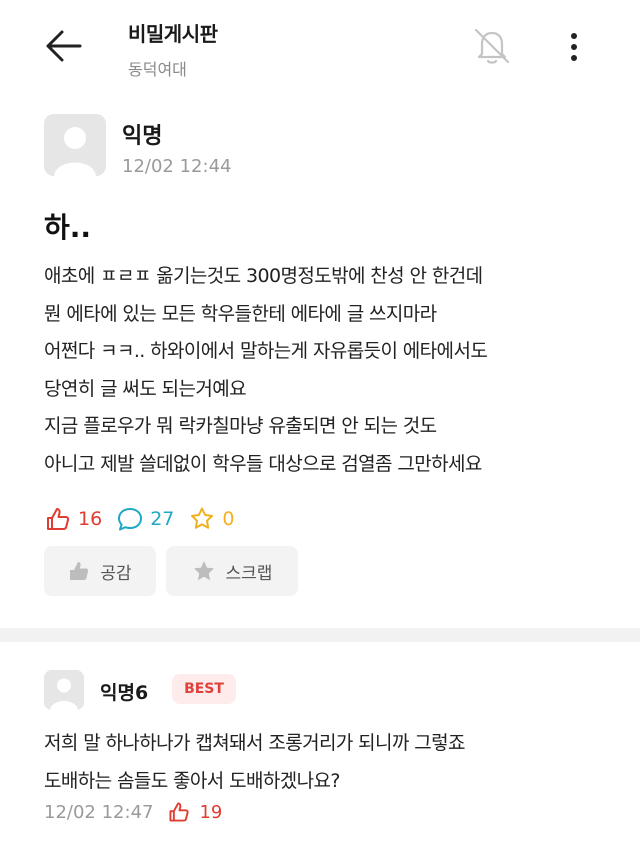 The width and height of the screenshot is (640, 851). I want to click on comment-count: 27, so click(145, 519).